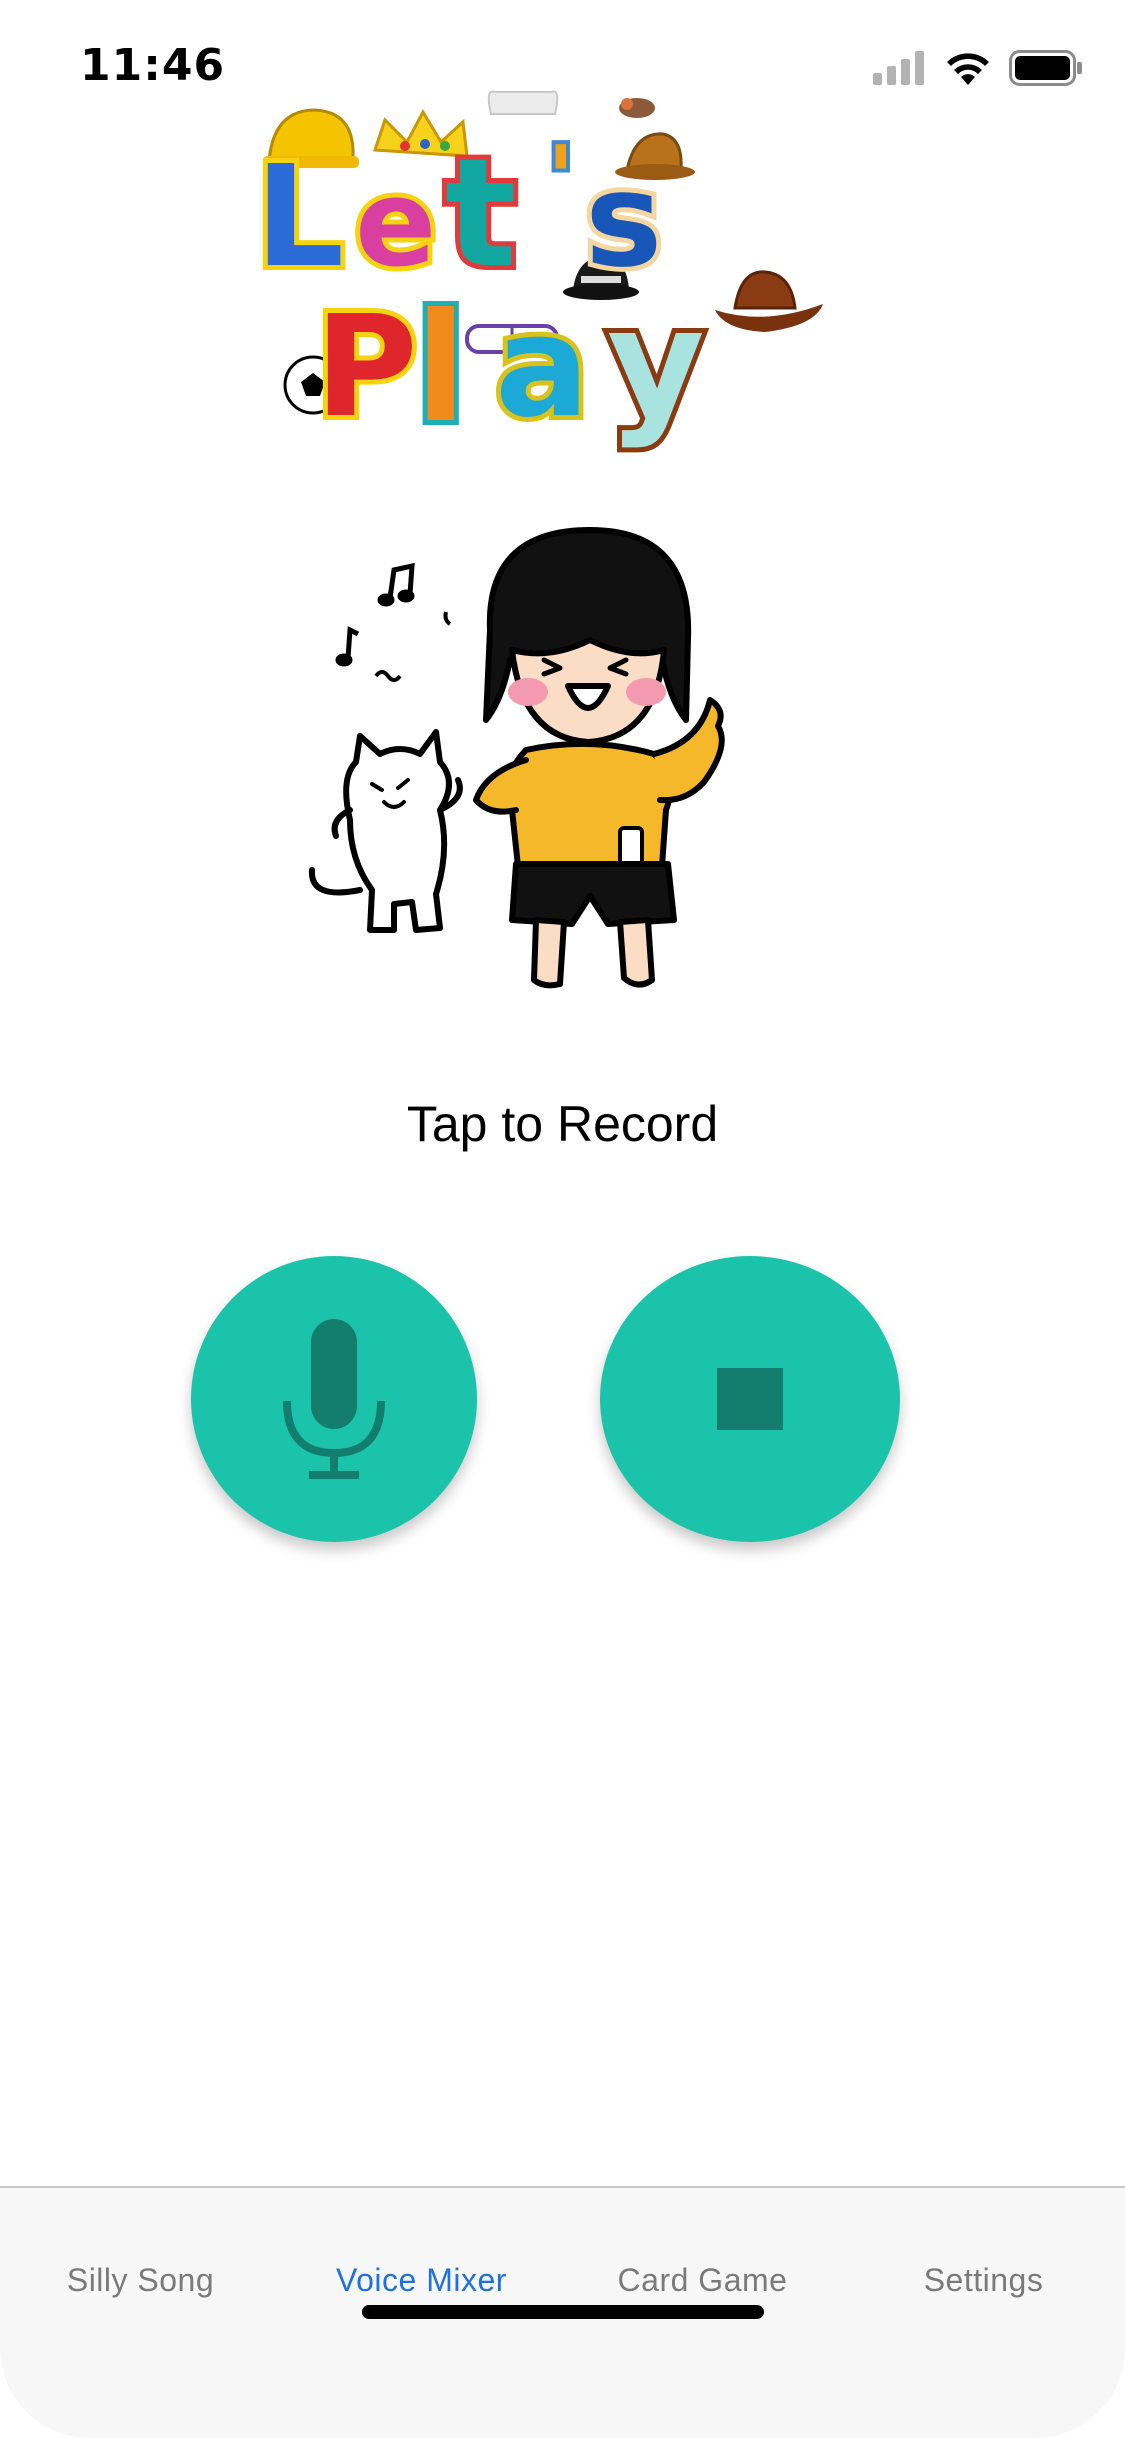  Describe the element at coordinates (366, 367) in the screenshot. I see `logo-letter-p: P` at that location.